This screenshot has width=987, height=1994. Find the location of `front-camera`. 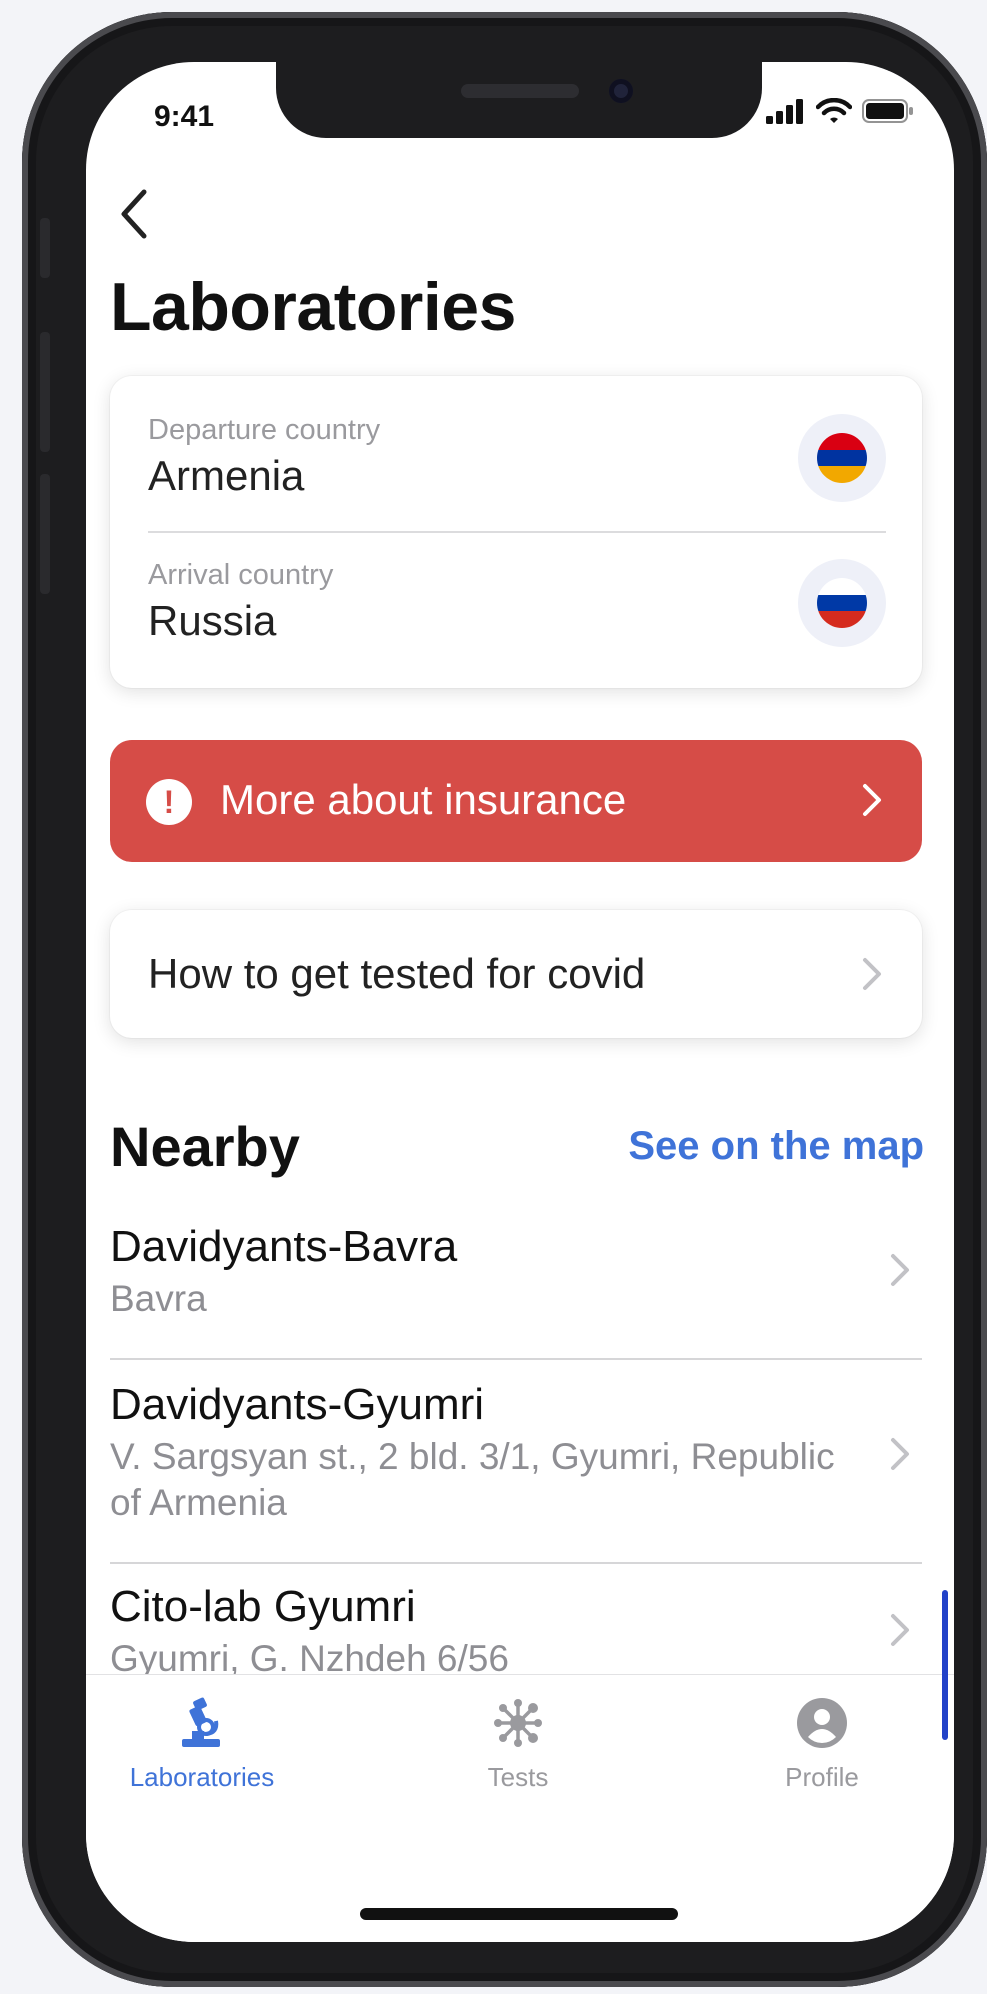

front-camera is located at coordinates (621, 91).